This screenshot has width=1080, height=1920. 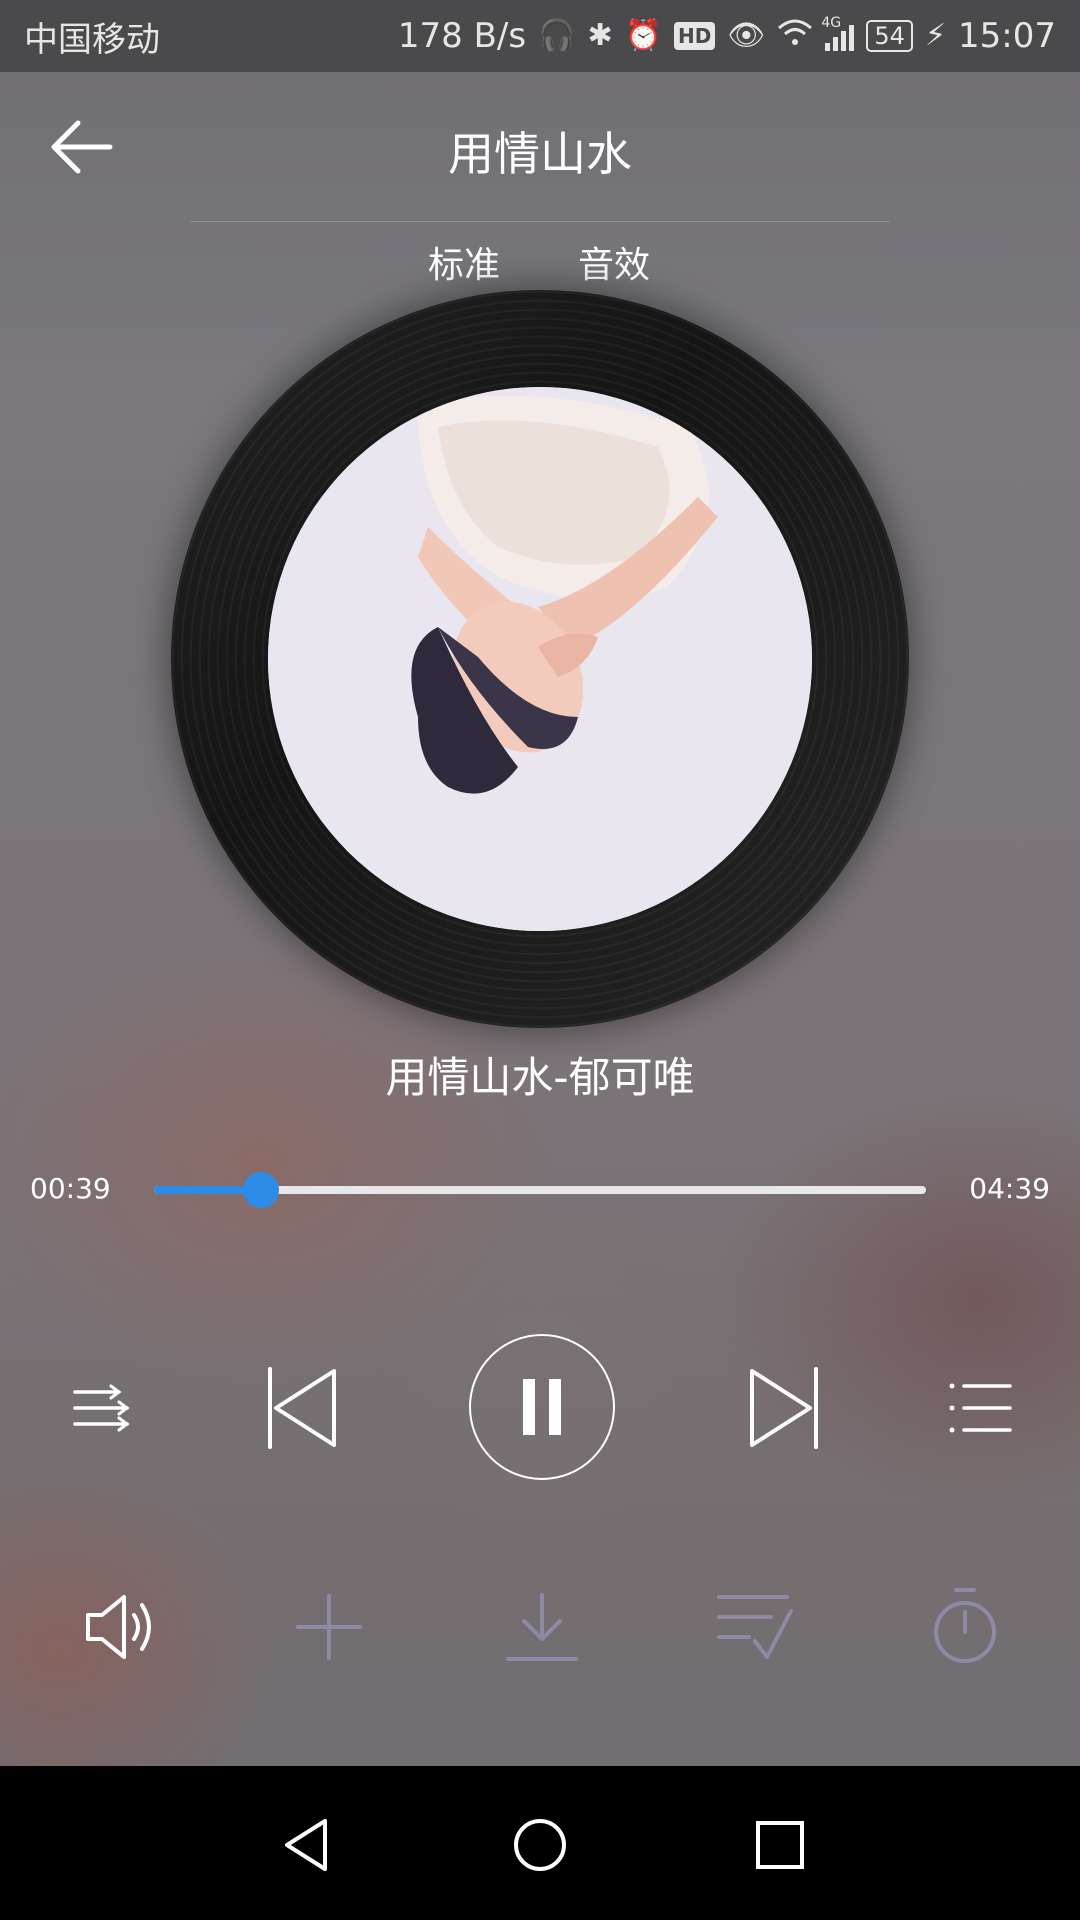 What do you see at coordinates (540, 1190) in the screenshot?
I see `progress-slider` at bounding box center [540, 1190].